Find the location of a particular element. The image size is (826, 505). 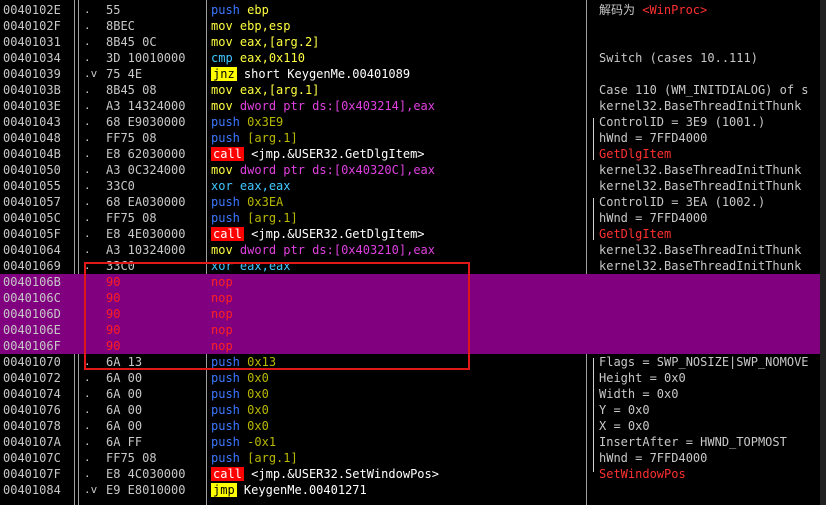

row-hex-bytes: 68 E9030000 is located at coordinates (156, 122).